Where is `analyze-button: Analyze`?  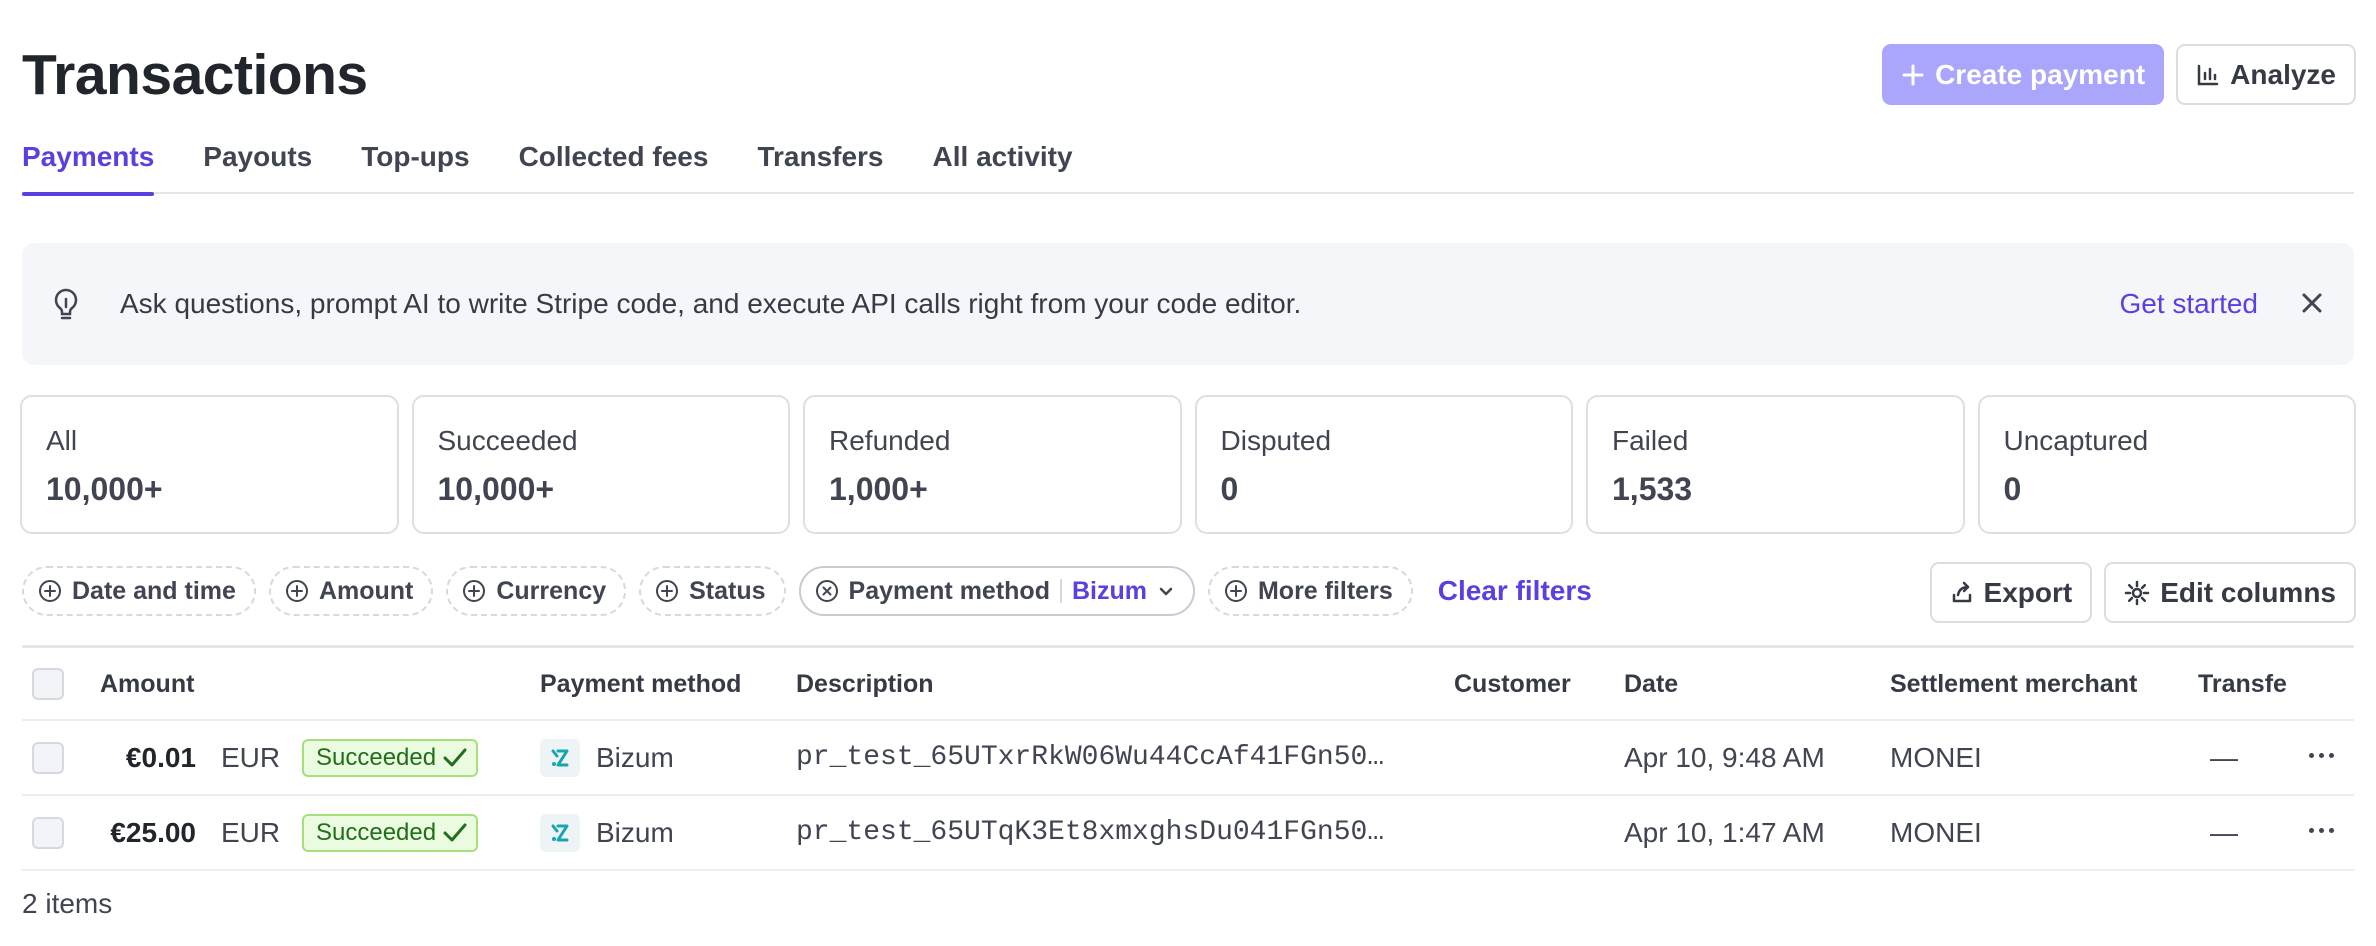
analyze-button: Analyze is located at coordinates (2266, 74).